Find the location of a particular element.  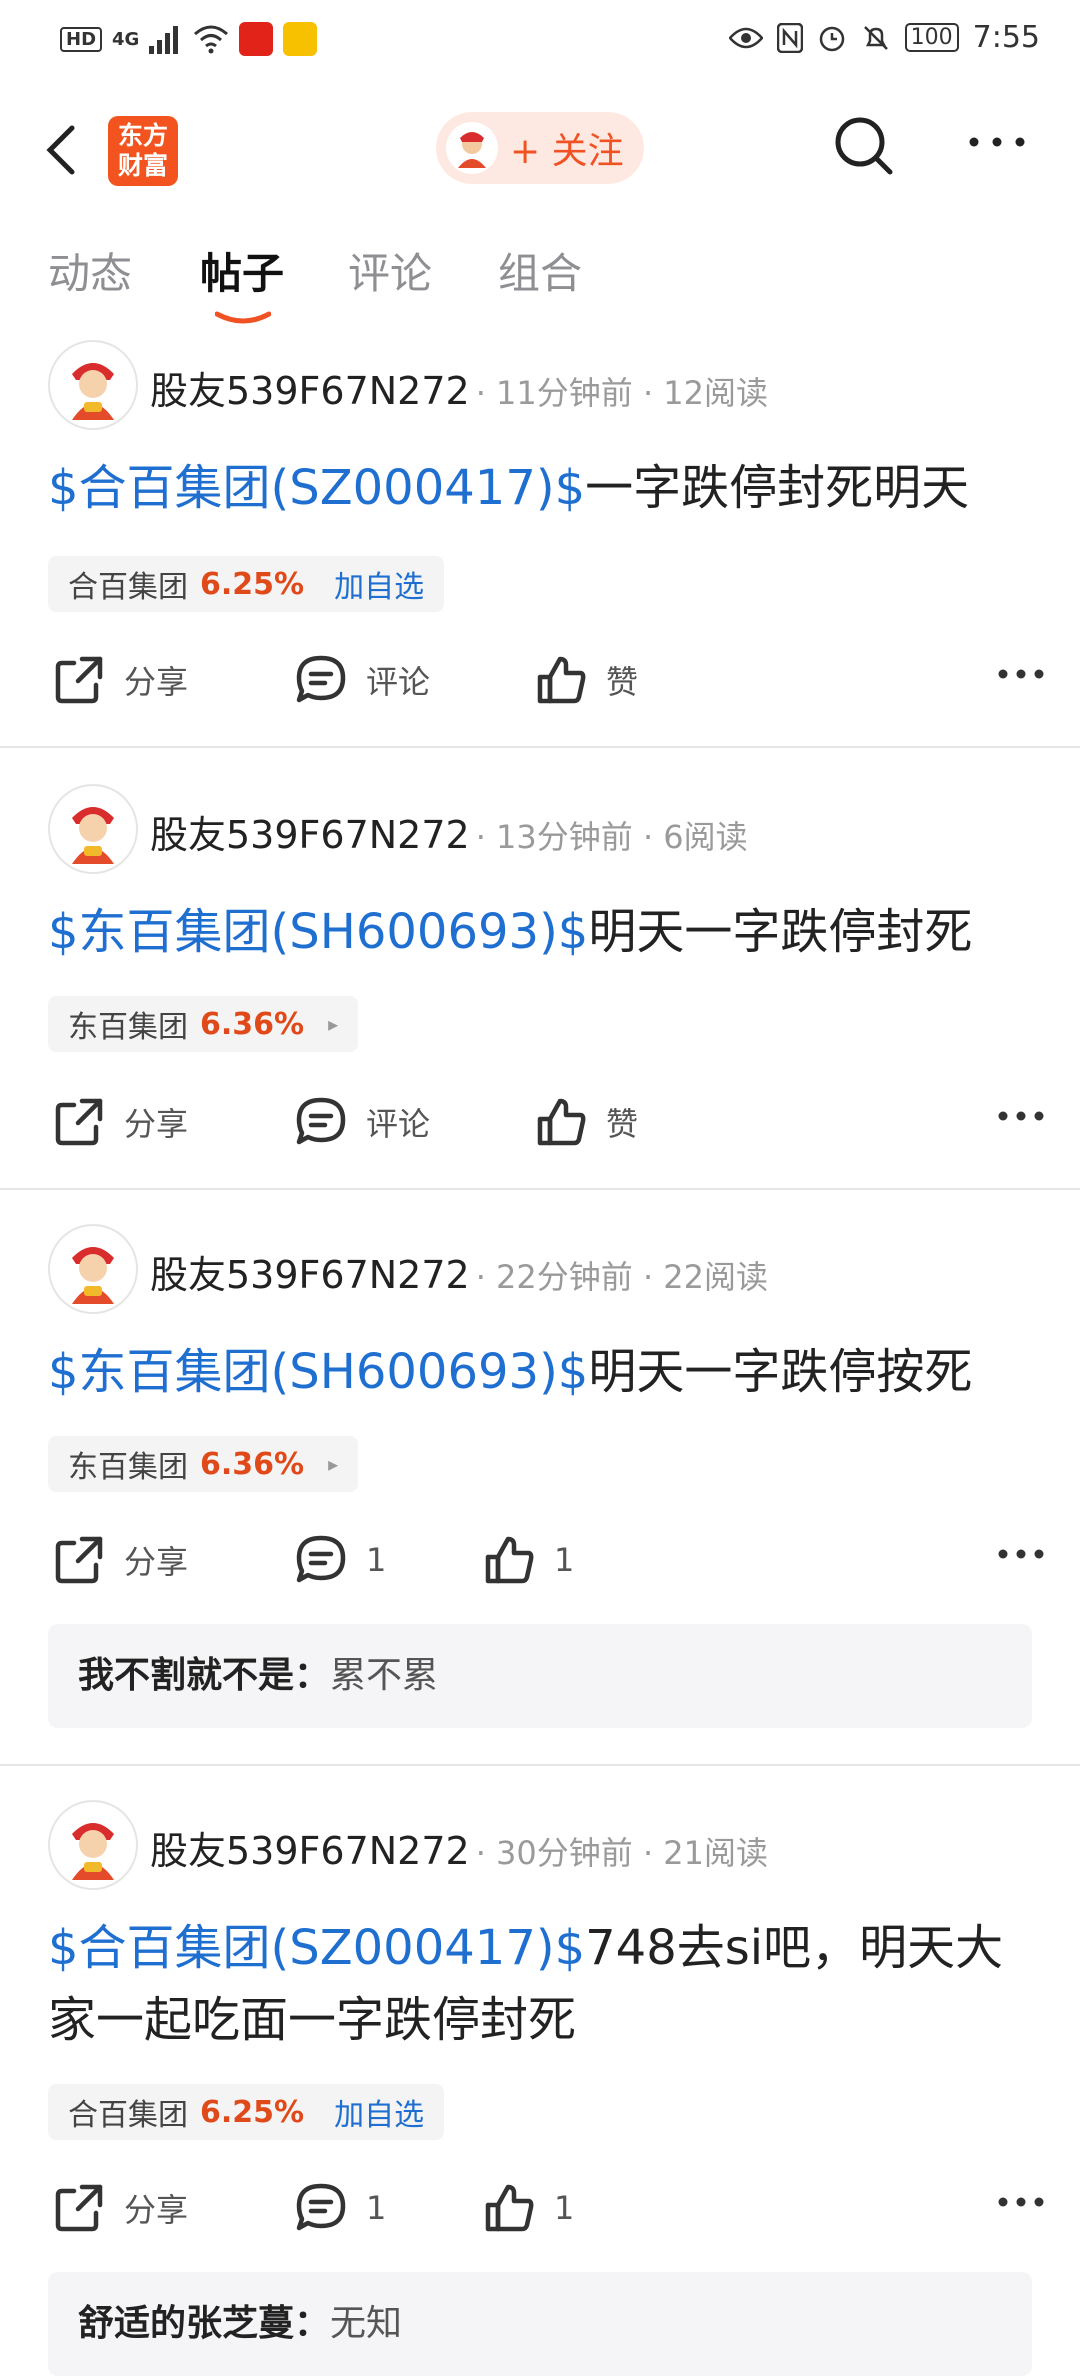

follow-button: + 关注 is located at coordinates (540, 148).